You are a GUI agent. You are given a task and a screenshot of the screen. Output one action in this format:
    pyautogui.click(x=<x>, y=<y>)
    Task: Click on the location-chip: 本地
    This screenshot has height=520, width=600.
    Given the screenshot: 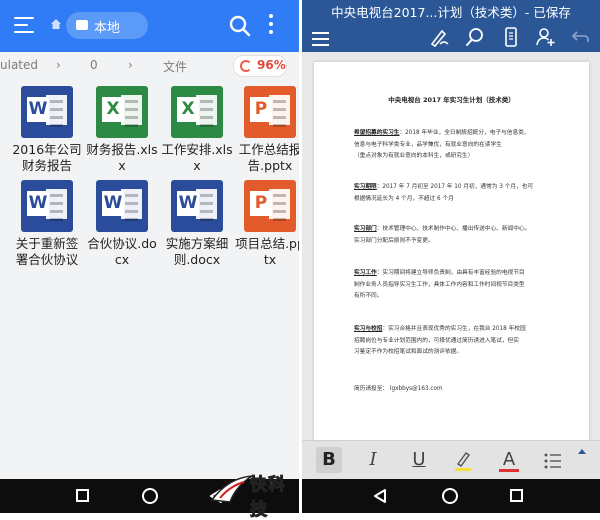 What is the action you would take?
    pyautogui.click(x=107, y=25)
    